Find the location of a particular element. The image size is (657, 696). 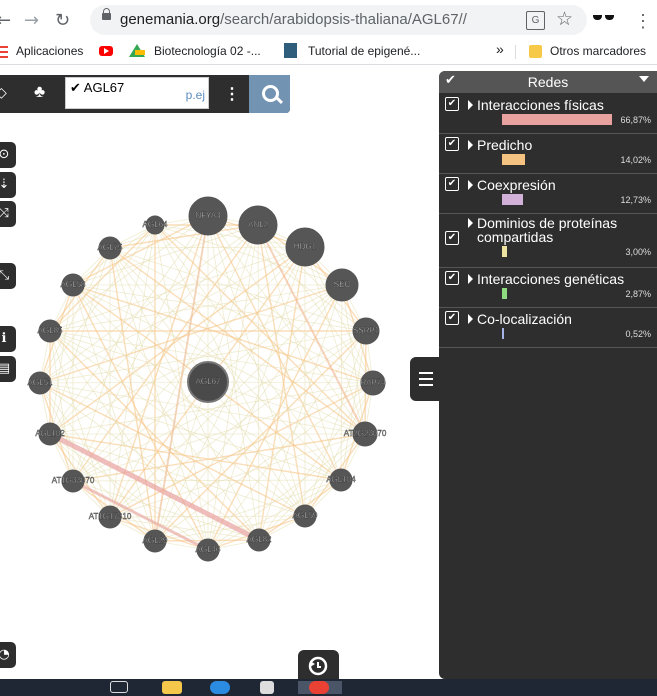

node-label: AGL85 is located at coordinates (50, 330).